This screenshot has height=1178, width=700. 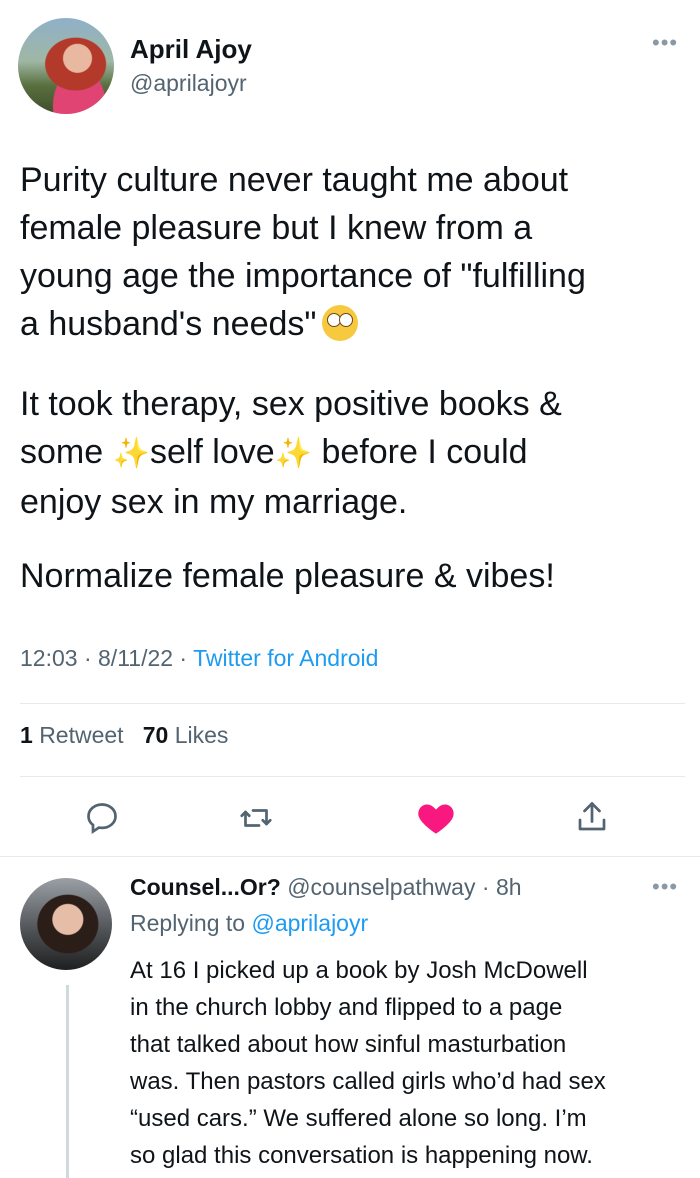 What do you see at coordinates (72, 735) in the screenshot?
I see `retweets-stat: 1 Retweet` at bounding box center [72, 735].